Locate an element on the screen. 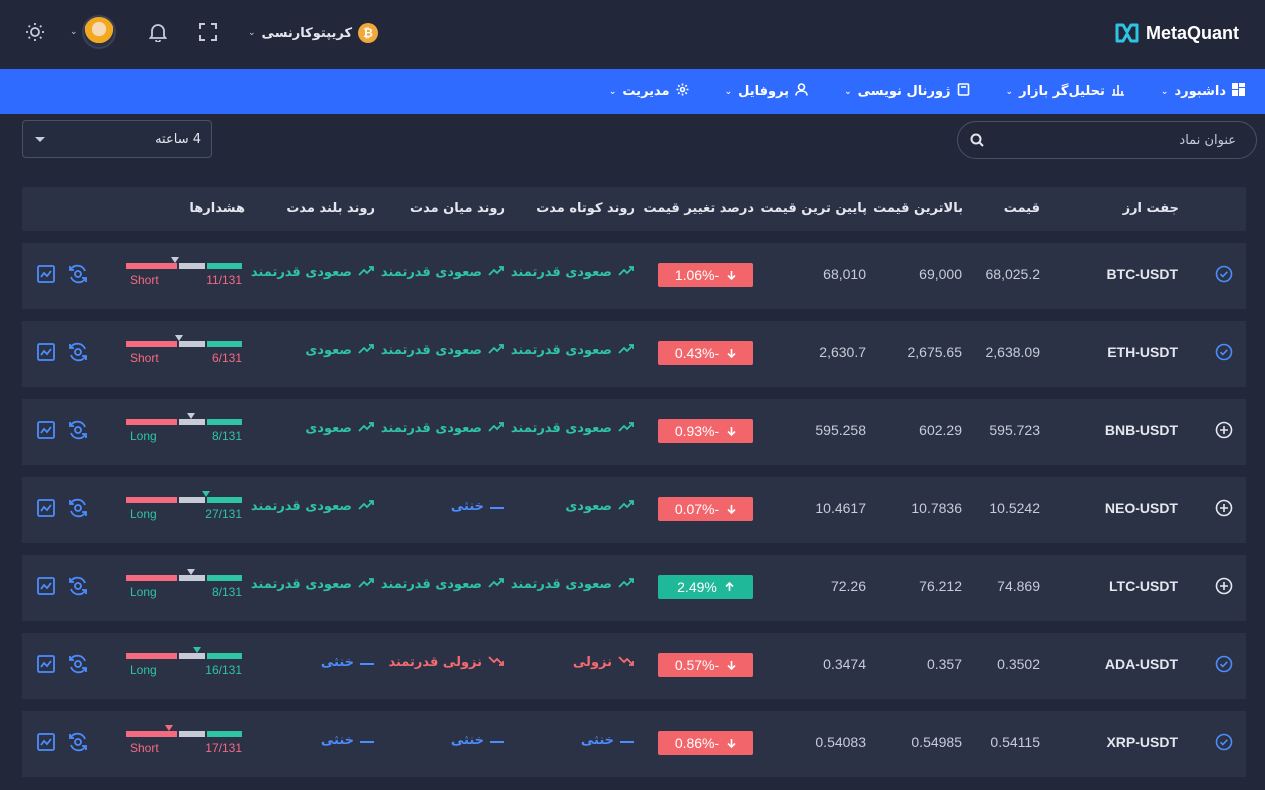 The width and height of the screenshot is (1265, 790). position-side: Long is located at coordinates (143, 592).